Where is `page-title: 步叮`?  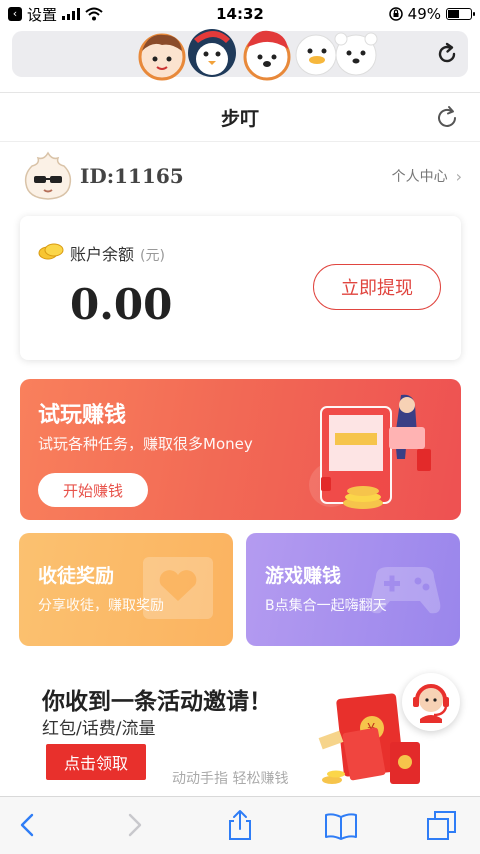
page-title: 步叮 is located at coordinates (239, 118).